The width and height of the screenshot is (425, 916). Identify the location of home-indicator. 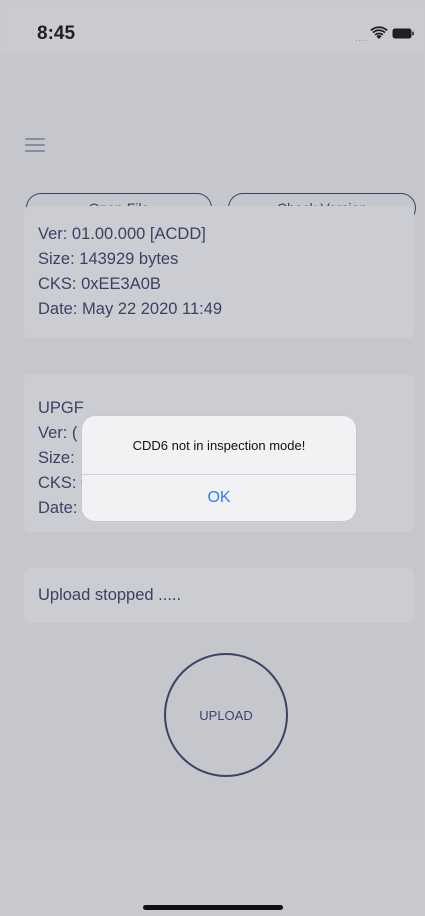
(213, 907).